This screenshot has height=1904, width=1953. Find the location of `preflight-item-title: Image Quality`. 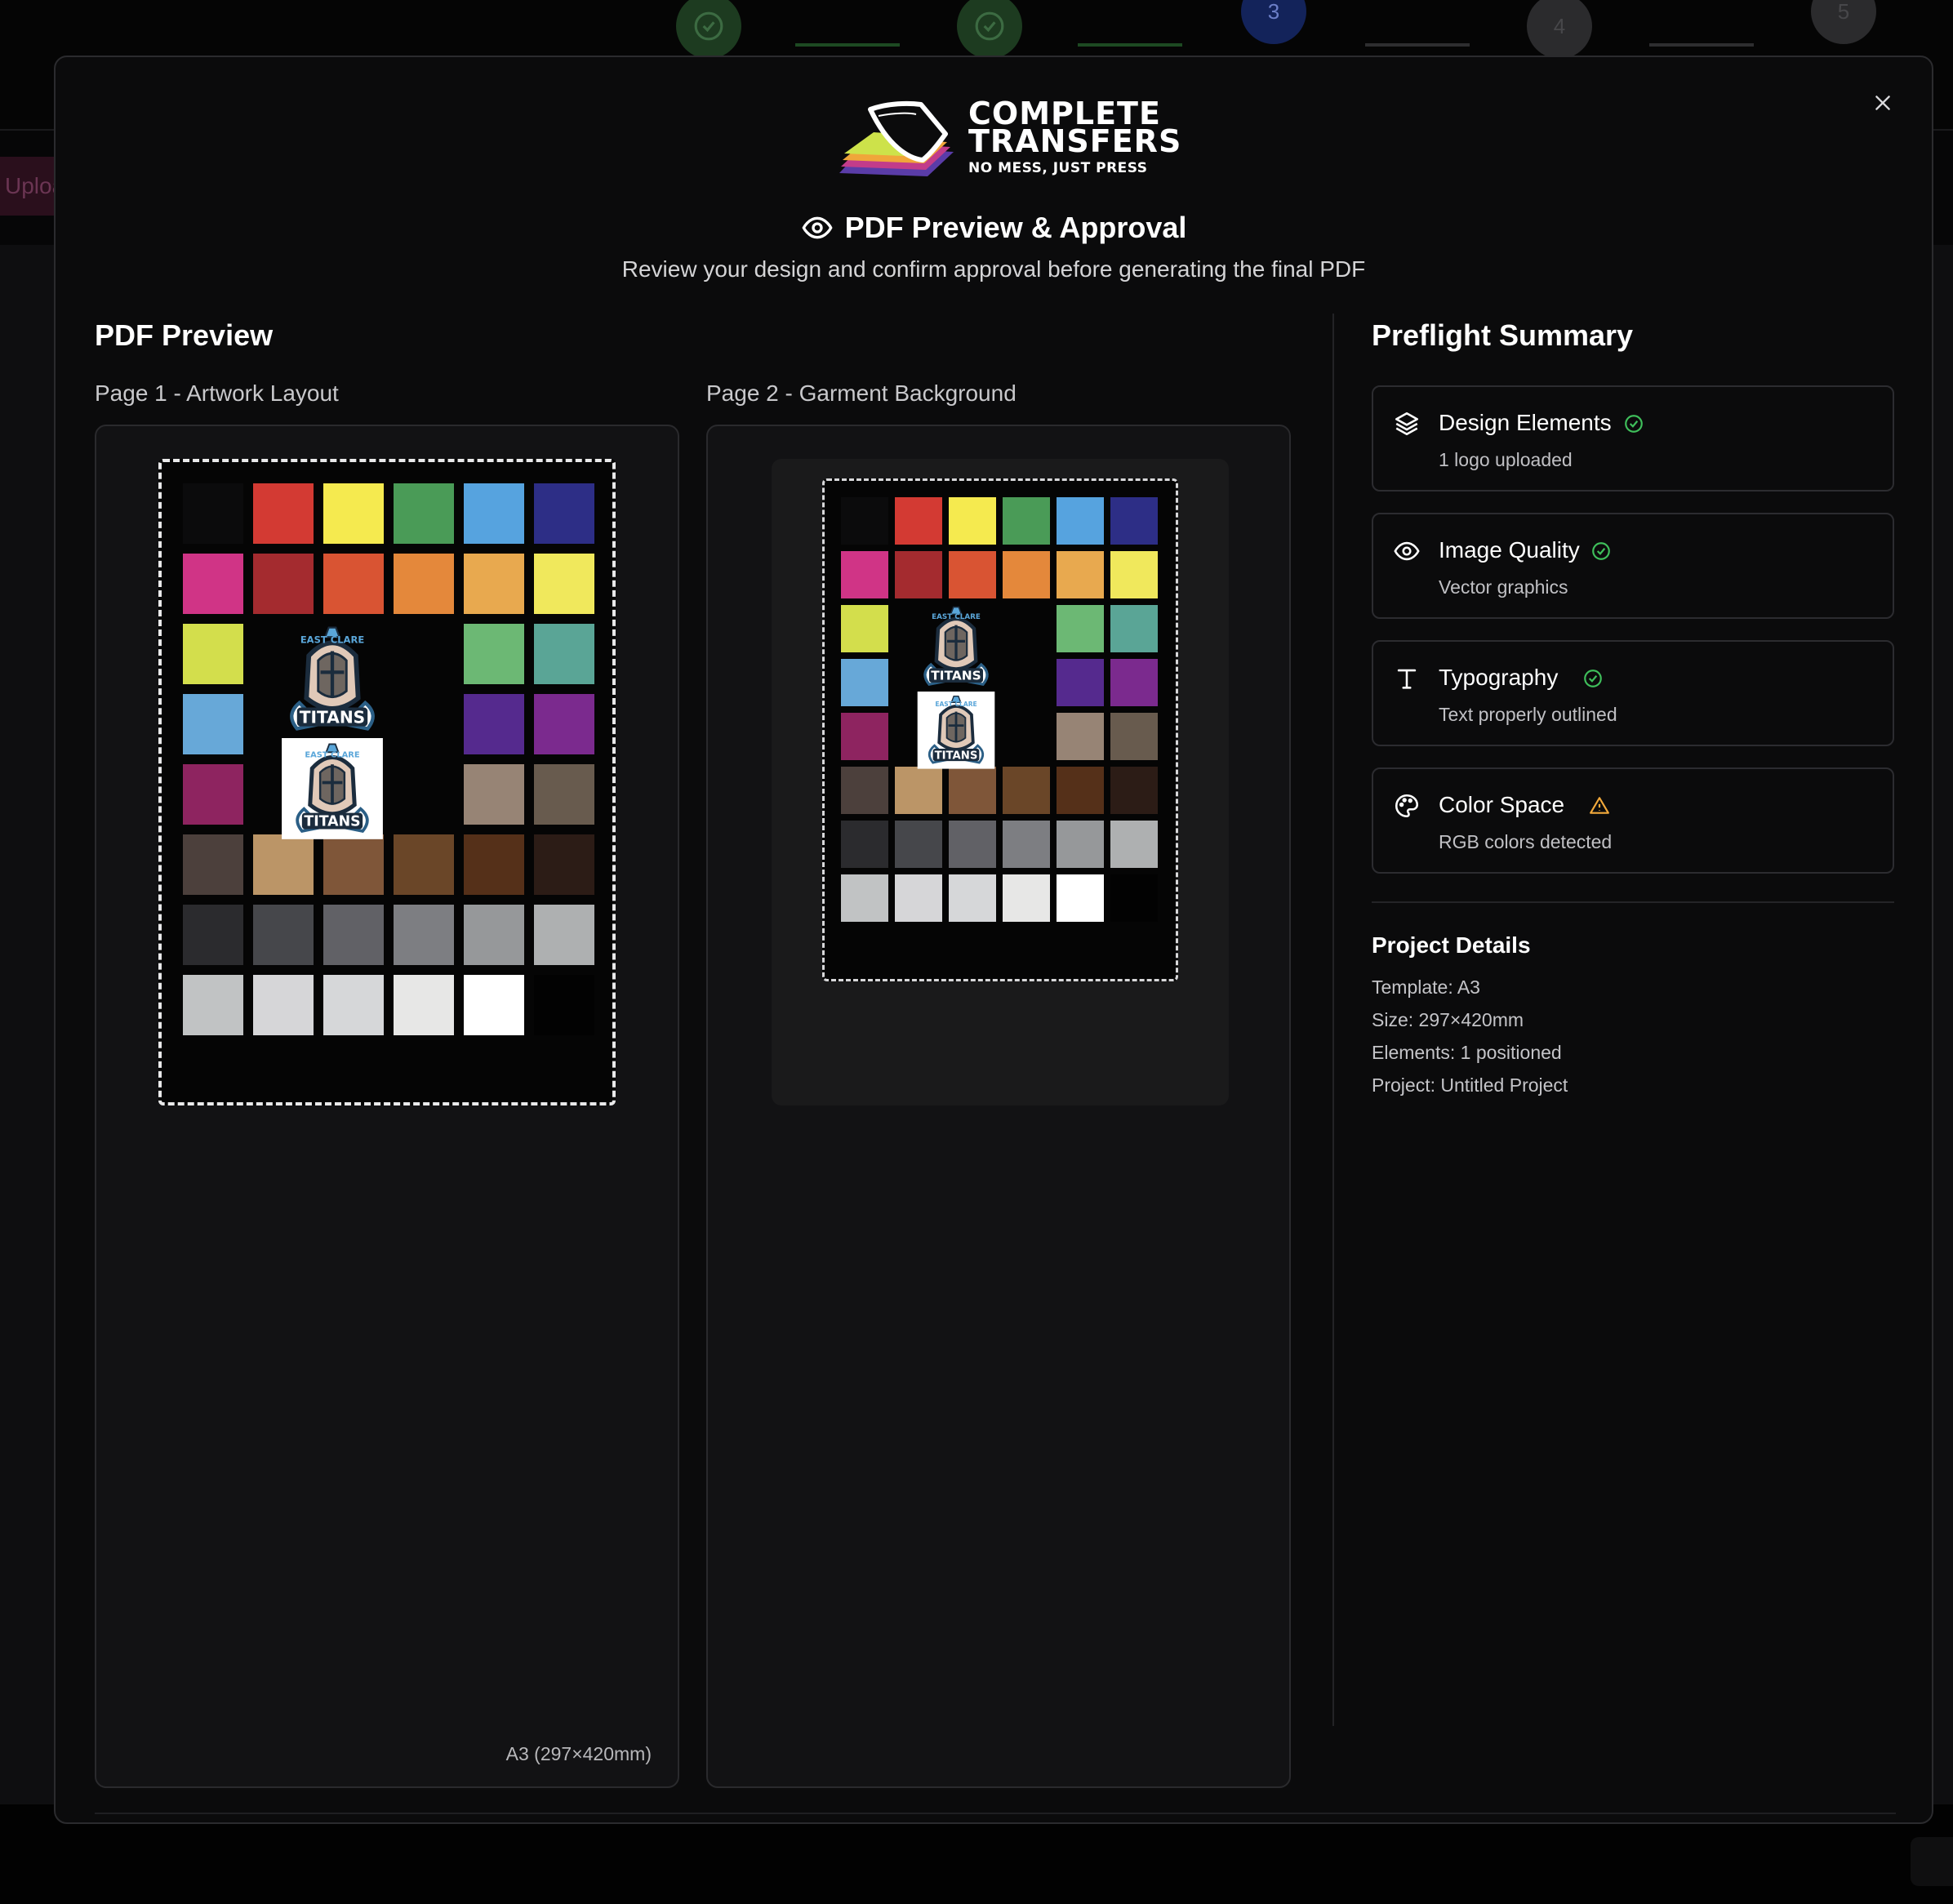

preflight-item-title: Image Quality is located at coordinates (1510, 550).